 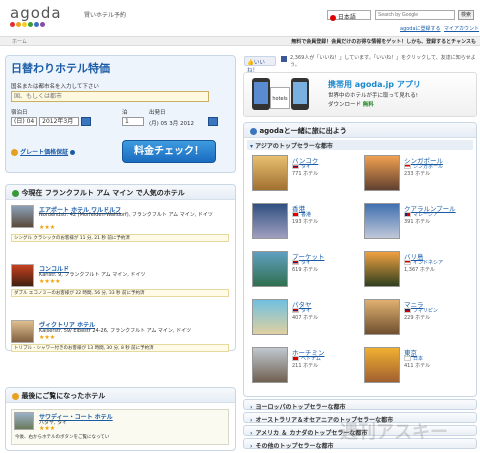 What do you see at coordinates (73, 152) in the screenshot?
I see `info-icon` at bounding box center [73, 152].